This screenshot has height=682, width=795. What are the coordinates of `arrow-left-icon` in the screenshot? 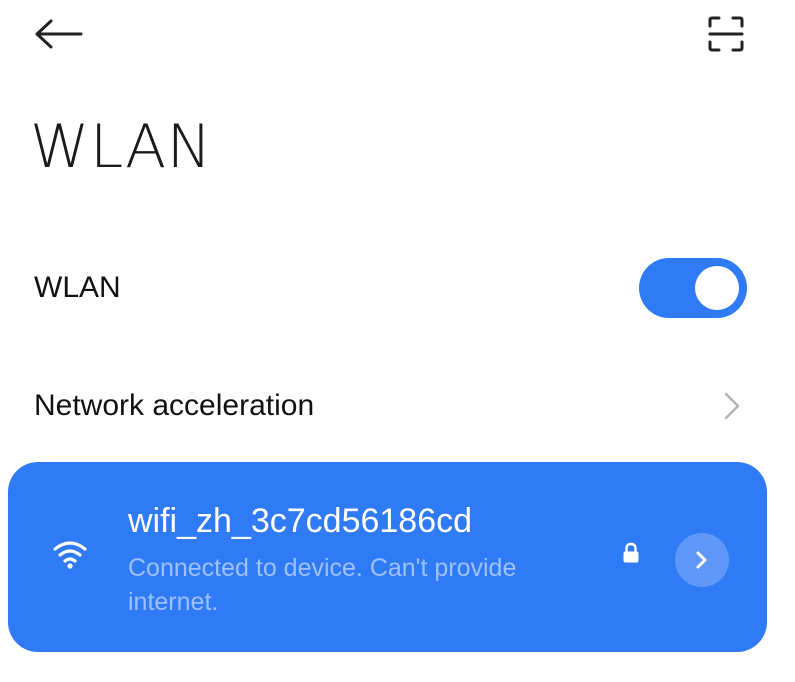 It's located at (59, 34).